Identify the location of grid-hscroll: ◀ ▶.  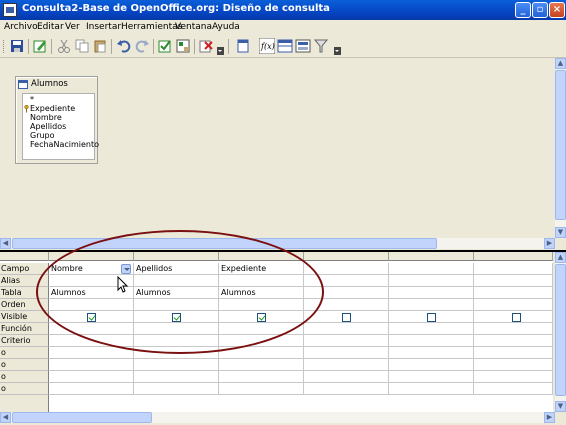
(277, 417).